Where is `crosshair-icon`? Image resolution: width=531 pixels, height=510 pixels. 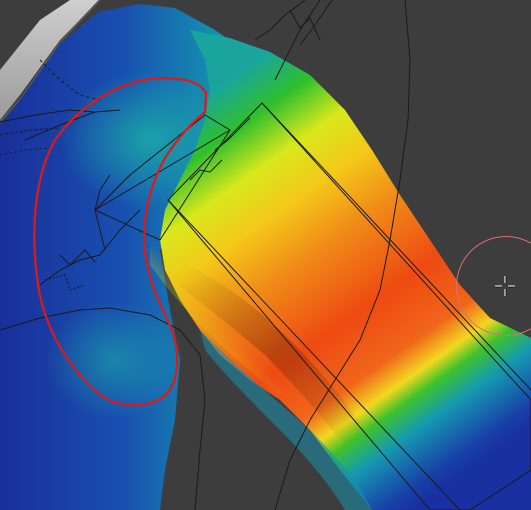 crosshair-icon is located at coordinates (505, 286).